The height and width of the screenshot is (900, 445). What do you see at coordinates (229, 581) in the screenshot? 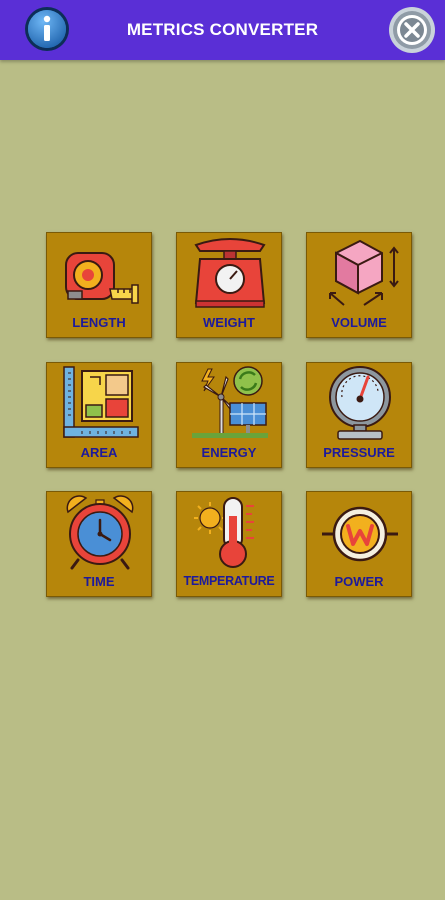
I see `tile-label: TEMPERATURE` at bounding box center [229, 581].